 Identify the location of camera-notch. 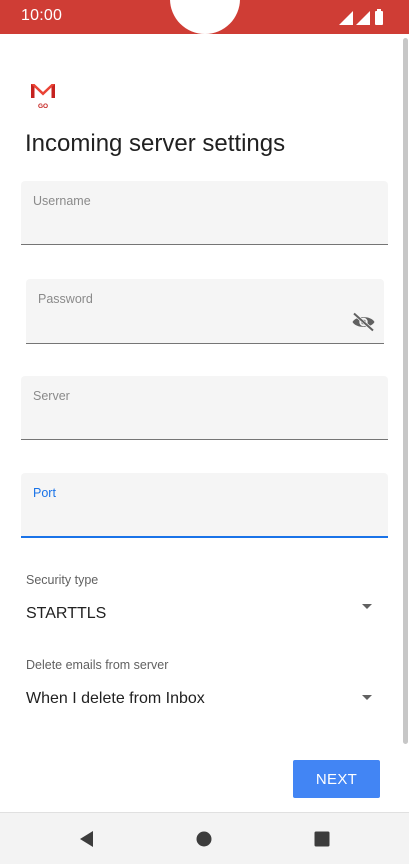
(205, 17).